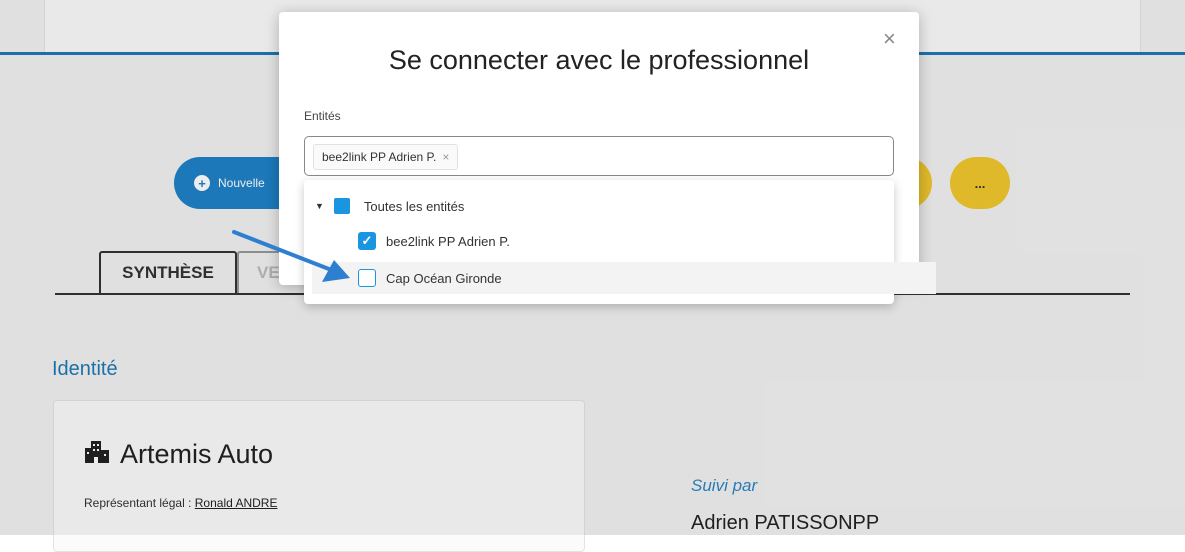  What do you see at coordinates (604, 206) in the screenshot?
I see `tree-parent-row: ▼ Toutes les entités` at bounding box center [604, 206].